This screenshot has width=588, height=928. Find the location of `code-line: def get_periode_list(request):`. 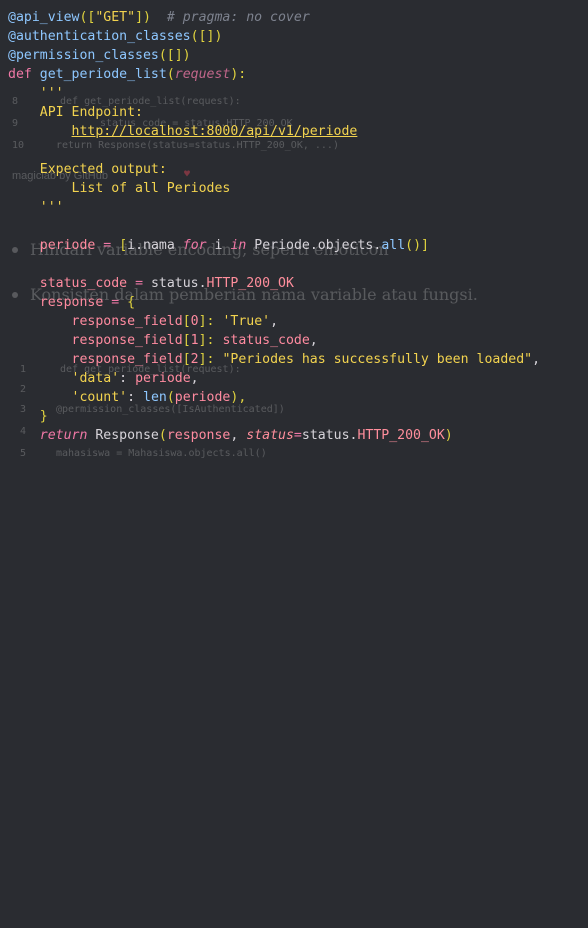

code-line: def get_periode_list(request): is located at coordinates (127, 74).